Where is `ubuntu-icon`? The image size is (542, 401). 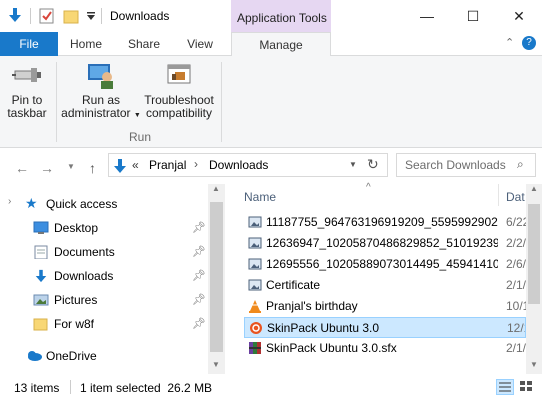 ubuntu-icon is located at coordinates (256, 328).